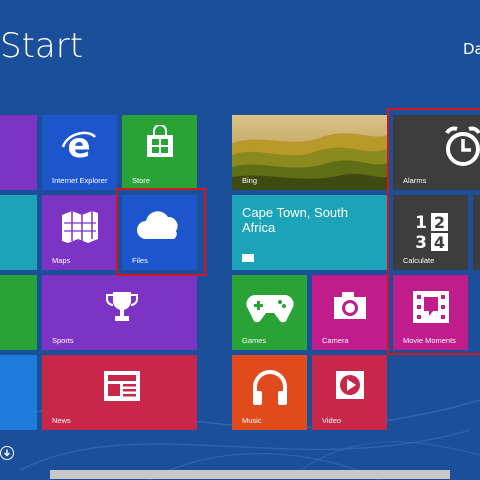 The width and height of the screenshot is (480, 480). Describe the element at coordinates (18, 232) in the screenshot. I see `tile-partial-teal` at that location.